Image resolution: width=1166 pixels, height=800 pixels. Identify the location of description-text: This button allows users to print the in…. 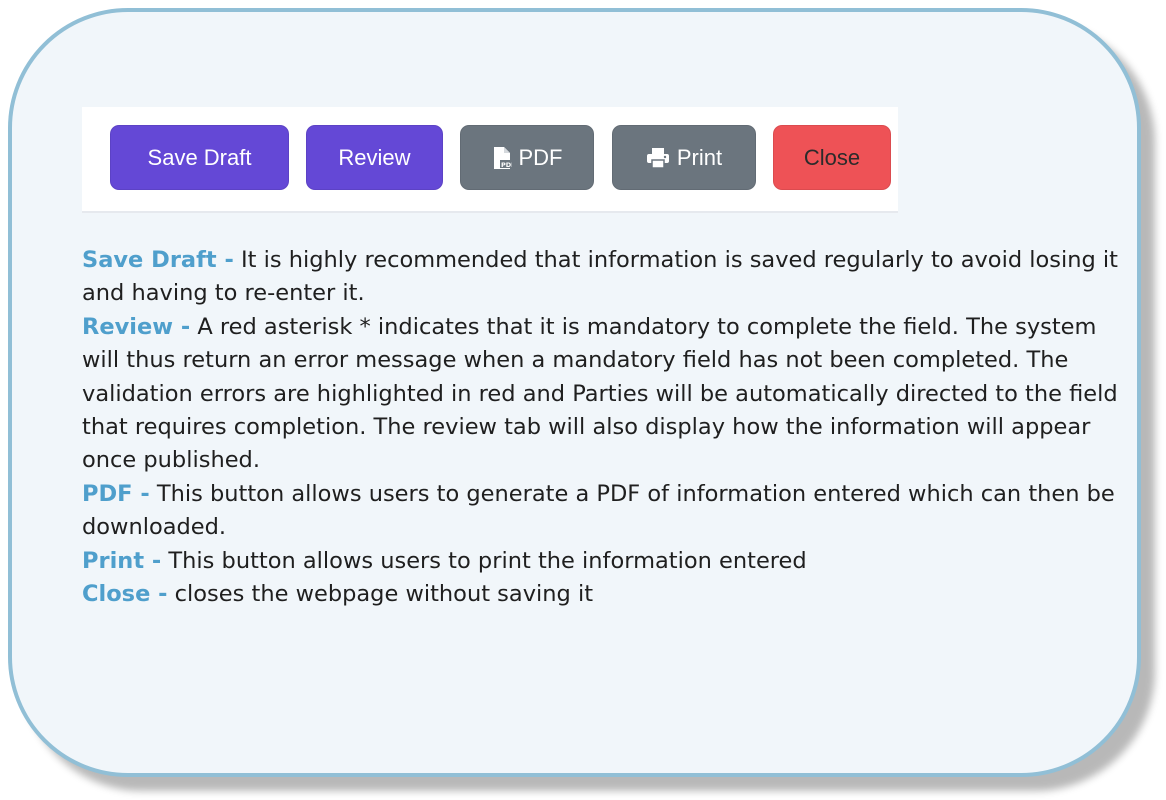
(484, 560).